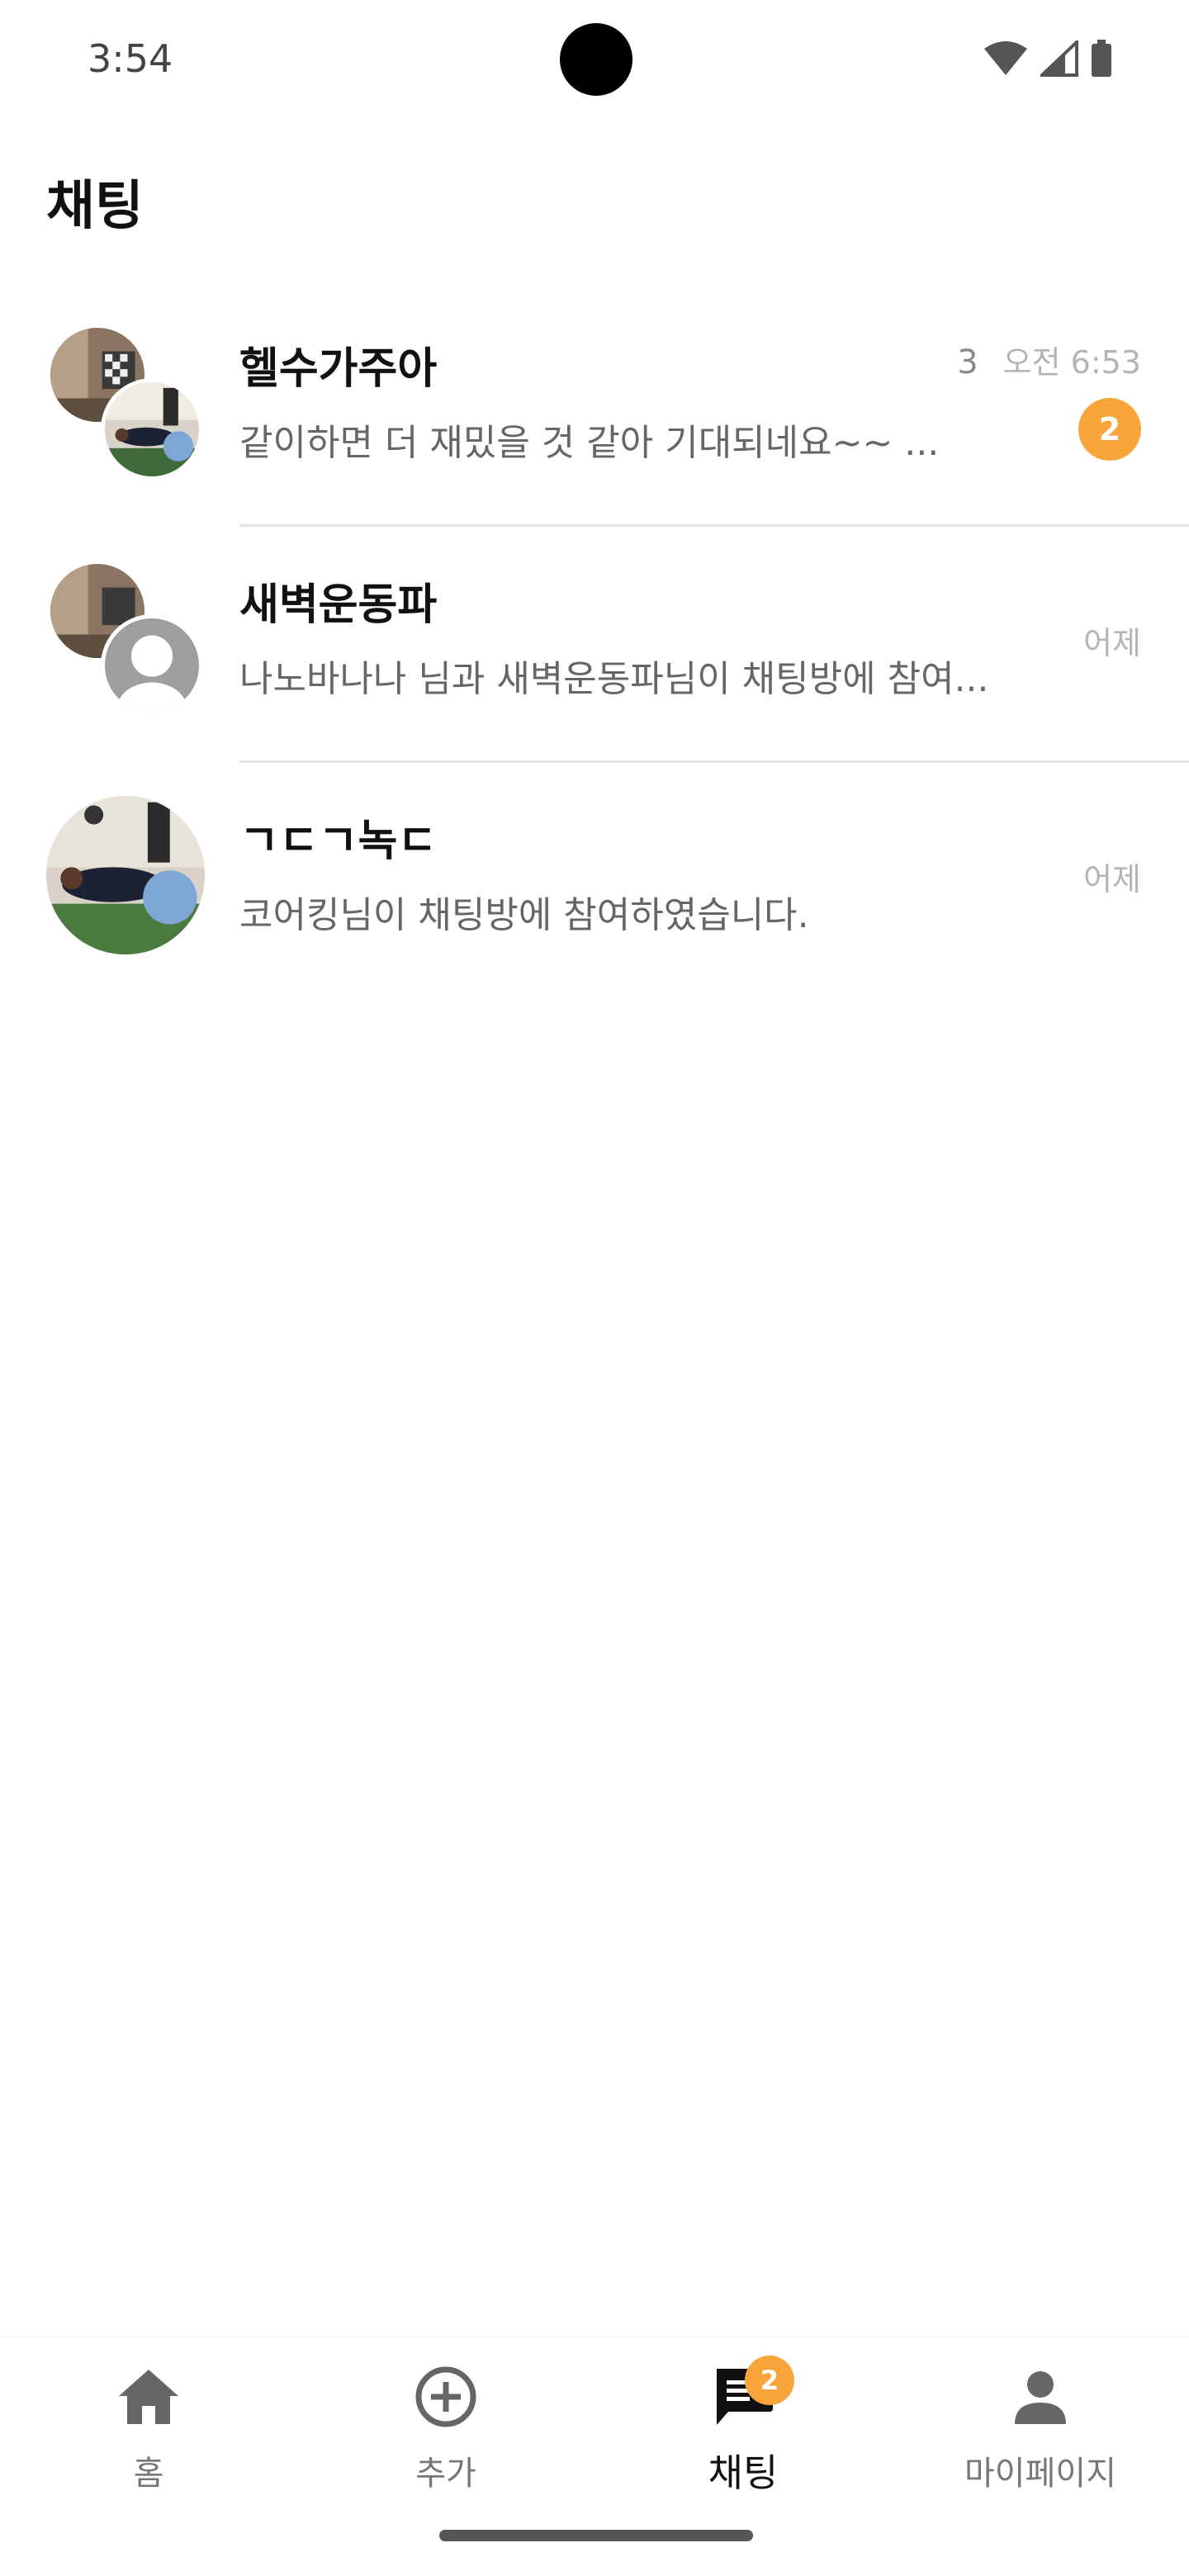  What do you see at coordinates (338, 369) in the screenshot?
I see `chat-room-name: 헬수가주아` at bounding box center [338, 369].